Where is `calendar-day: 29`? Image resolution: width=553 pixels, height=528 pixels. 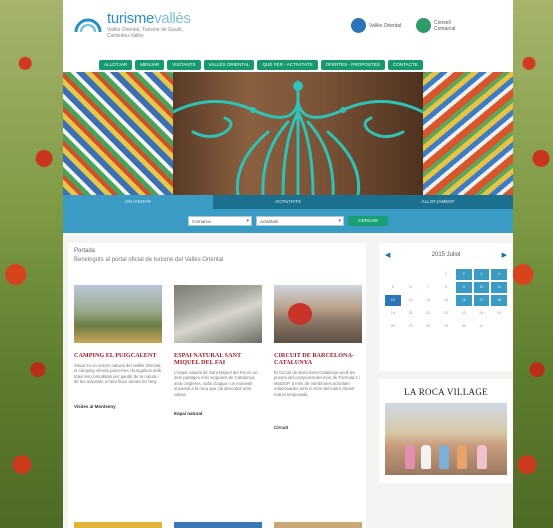
calendar-day: 29 is located at coordinates (446, 326).